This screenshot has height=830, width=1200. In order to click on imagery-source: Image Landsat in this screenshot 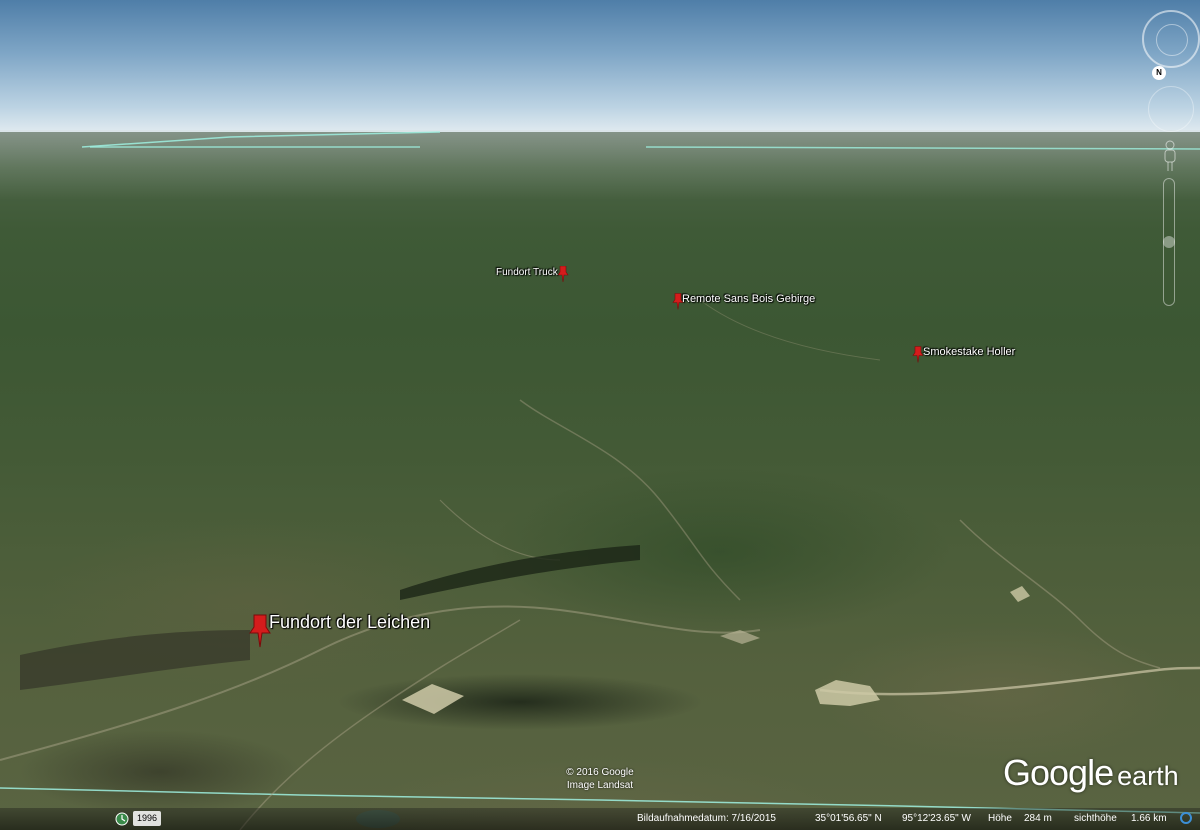, I will do `click(600, 785)`.